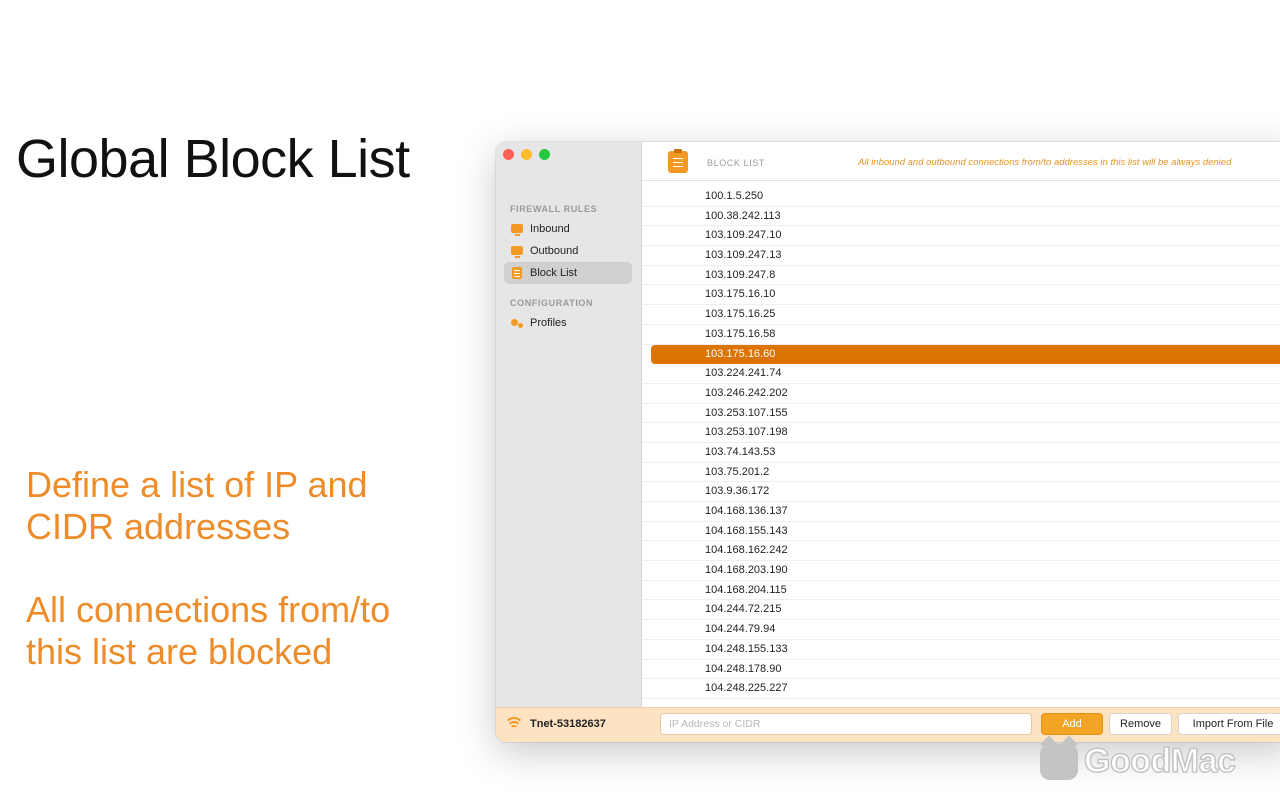 The image size is (1280, 800). I want to click on minimize-window-button, so click(526, 154).